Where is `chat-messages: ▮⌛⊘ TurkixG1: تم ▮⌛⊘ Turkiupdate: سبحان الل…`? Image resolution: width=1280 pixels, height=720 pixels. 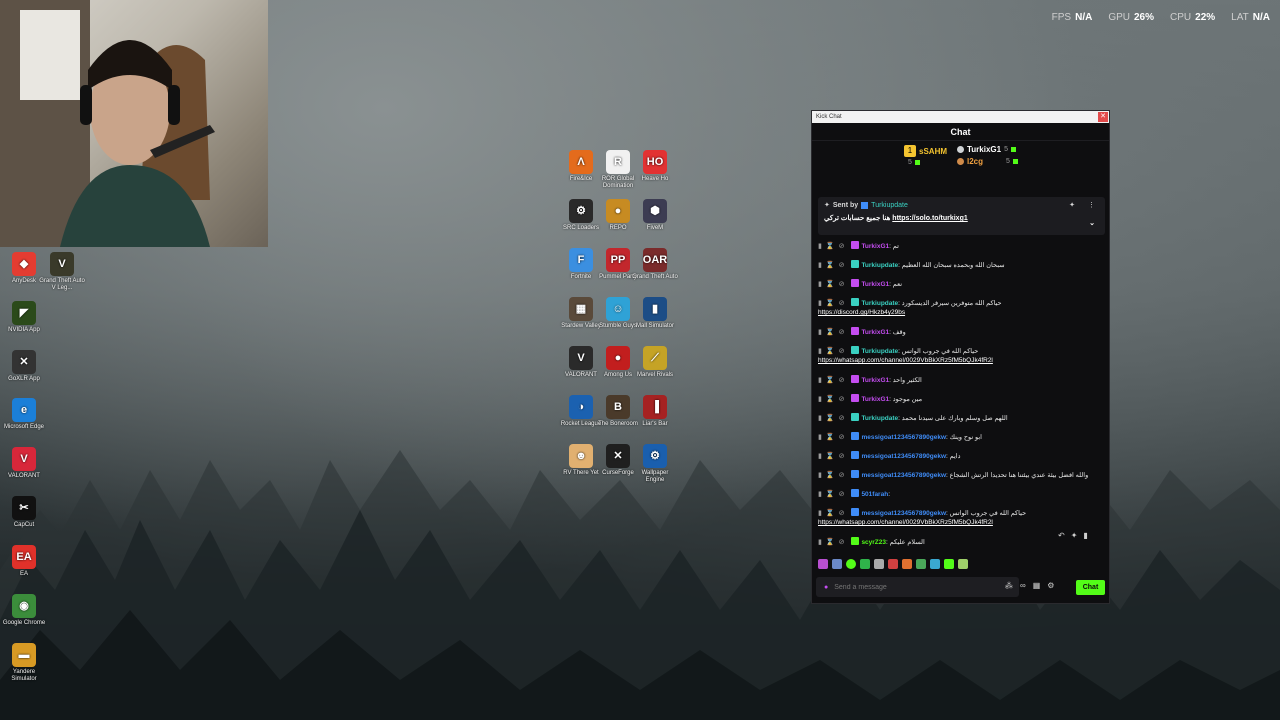
chat-messages: ▮⌛⊘ TurkixG1: تم ▮⌛⊘ Turkiupdate: سبحان الل… is located at coordinates (961, 396).